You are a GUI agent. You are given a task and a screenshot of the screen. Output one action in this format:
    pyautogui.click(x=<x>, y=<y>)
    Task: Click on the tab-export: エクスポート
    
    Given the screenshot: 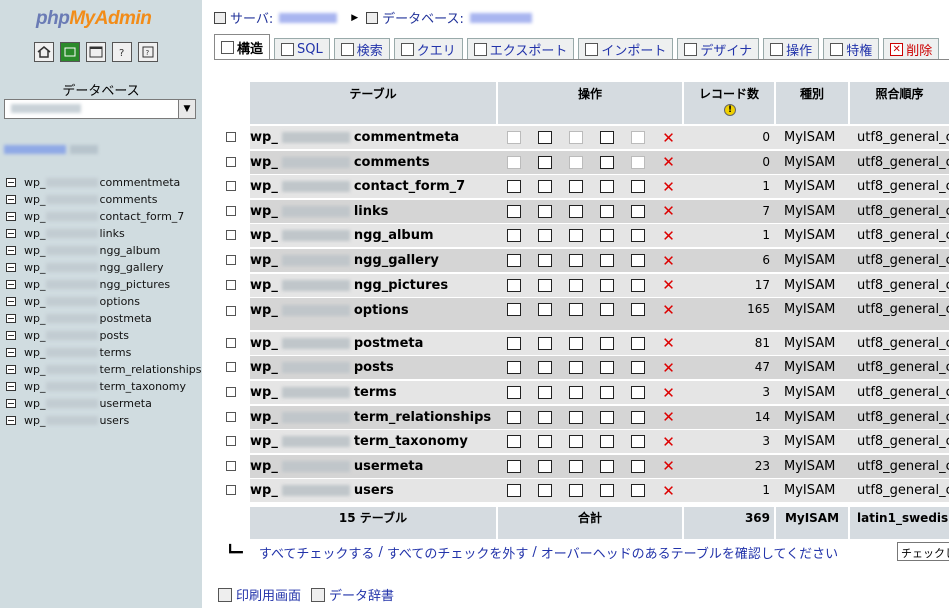 What is the action you would take?
    pyautogui.click(x=520, y=49)
    